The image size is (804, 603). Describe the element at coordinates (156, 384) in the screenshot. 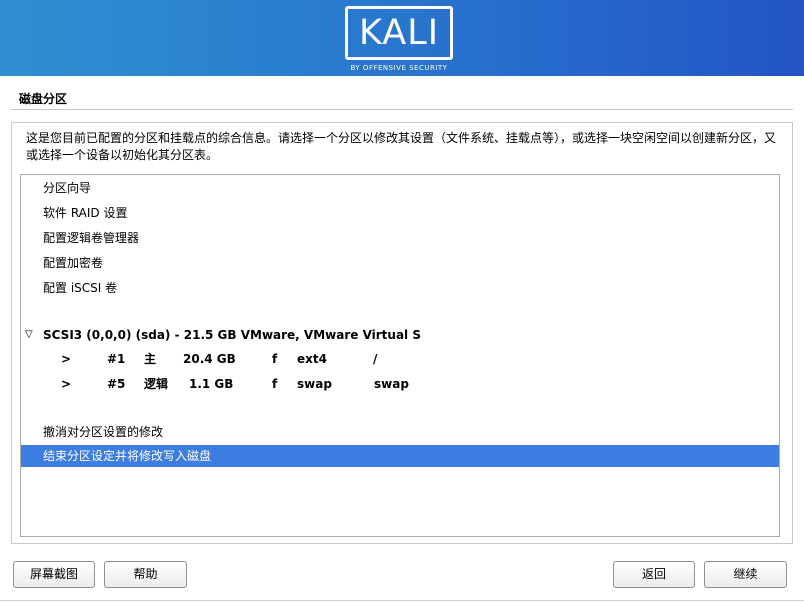

I see `partition-type: 逻辑` at that location.